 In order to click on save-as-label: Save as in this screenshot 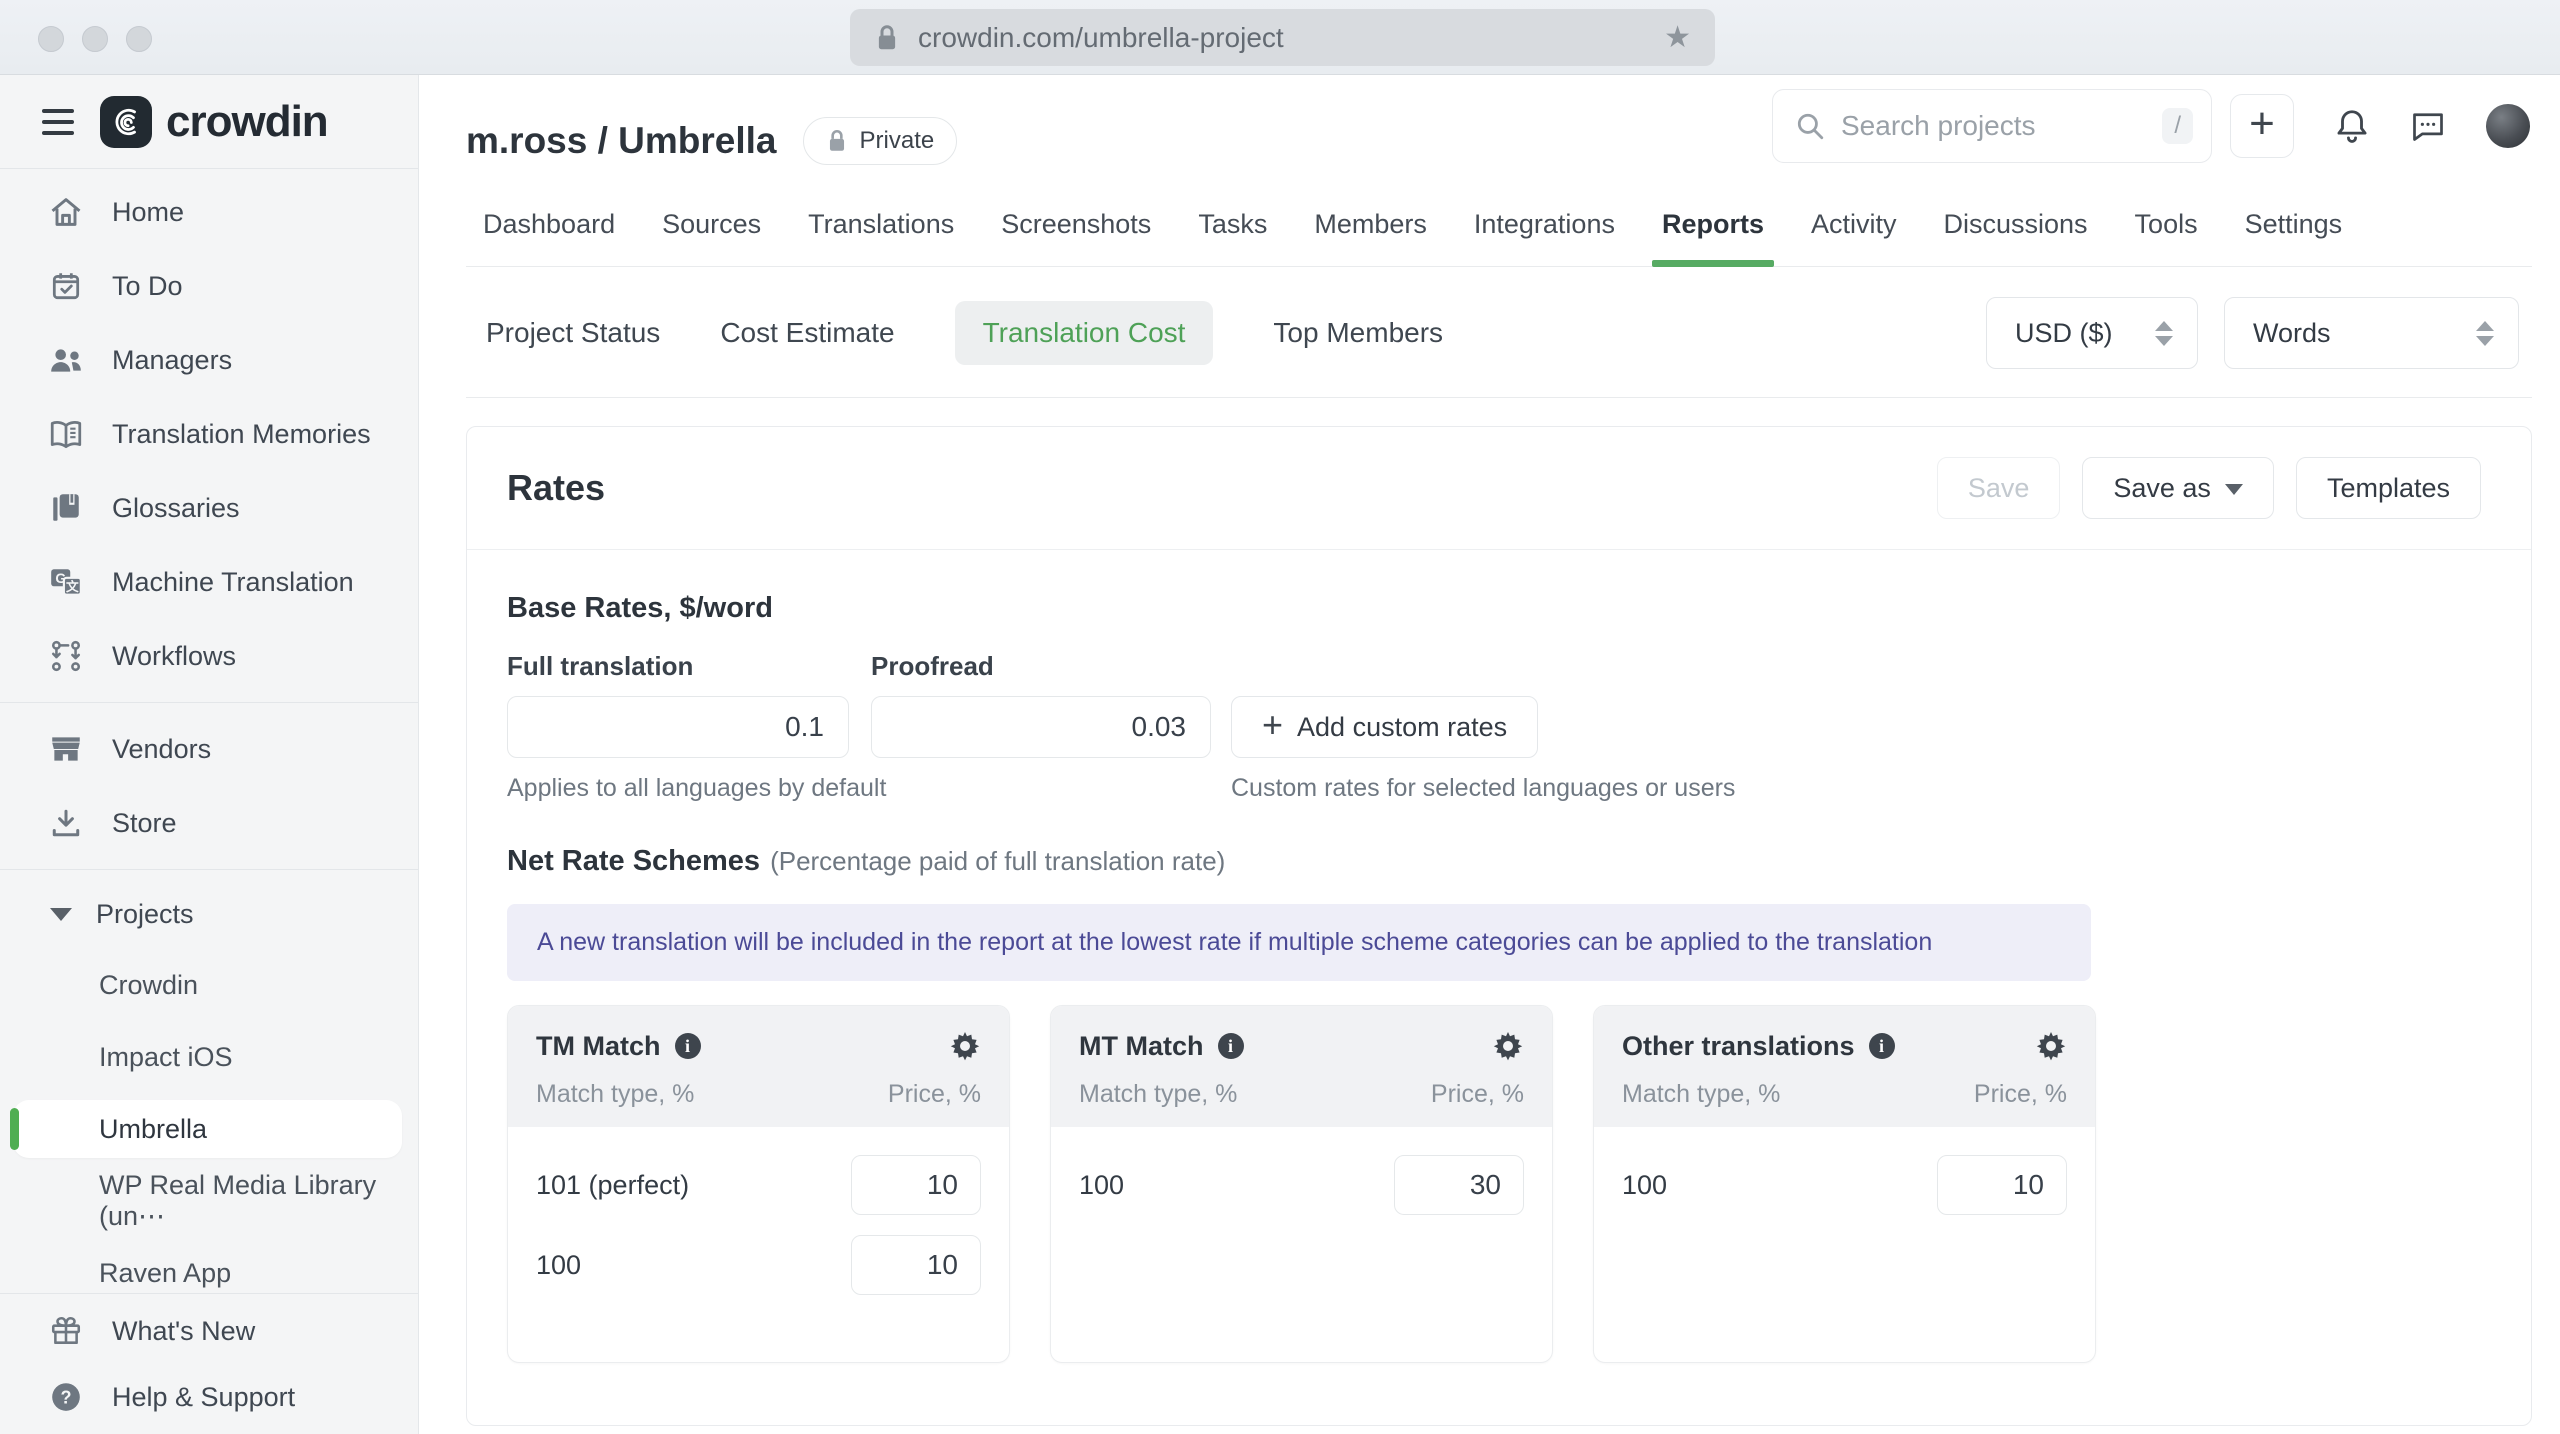, I will do `click(2162, 487)`.